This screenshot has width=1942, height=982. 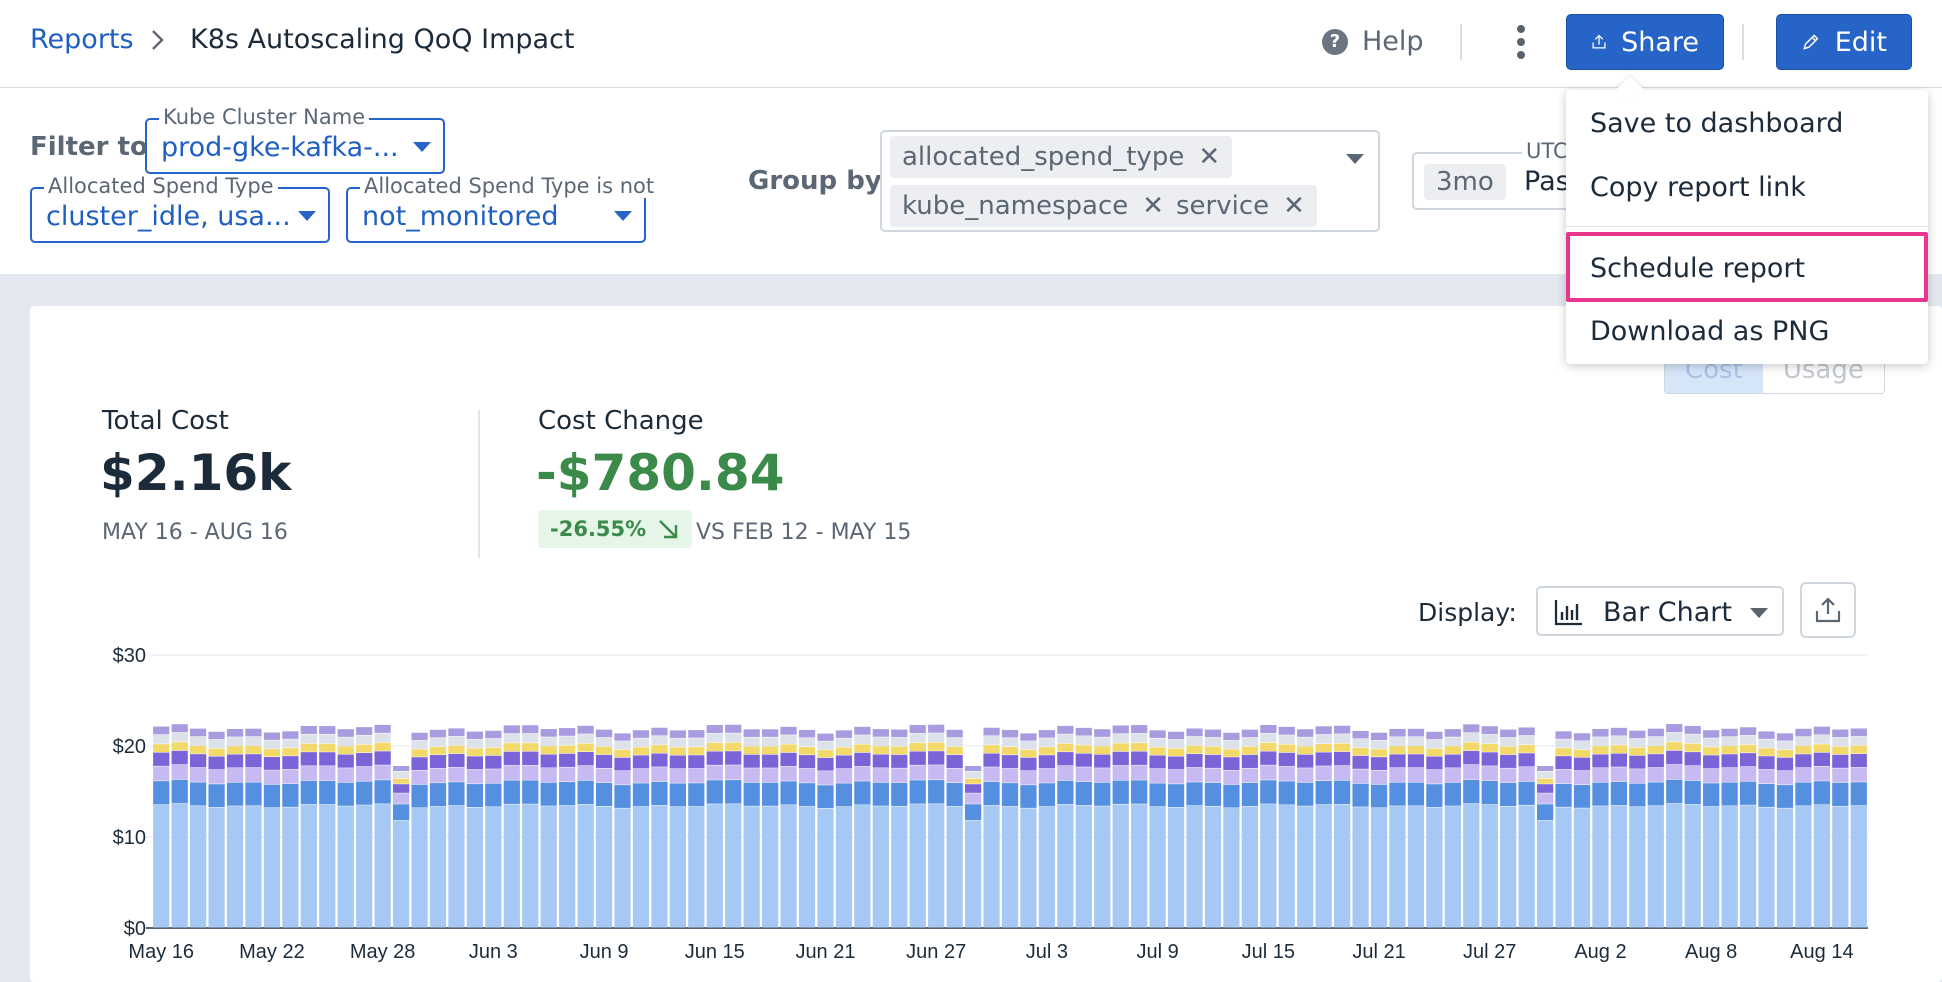 I want to click on menu-item-save-to-dashboard: Save to dashboard, so click(x=1716, y=123).